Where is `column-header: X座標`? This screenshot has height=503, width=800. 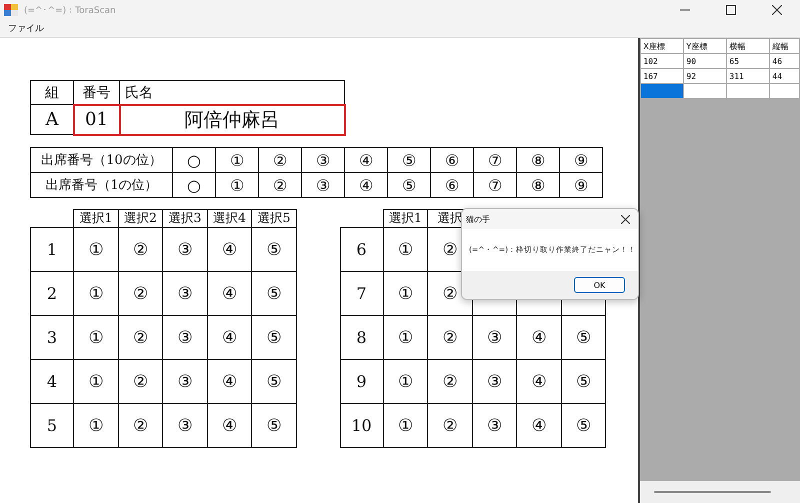 column-header: X座標 is located at coordinates (662, 46).